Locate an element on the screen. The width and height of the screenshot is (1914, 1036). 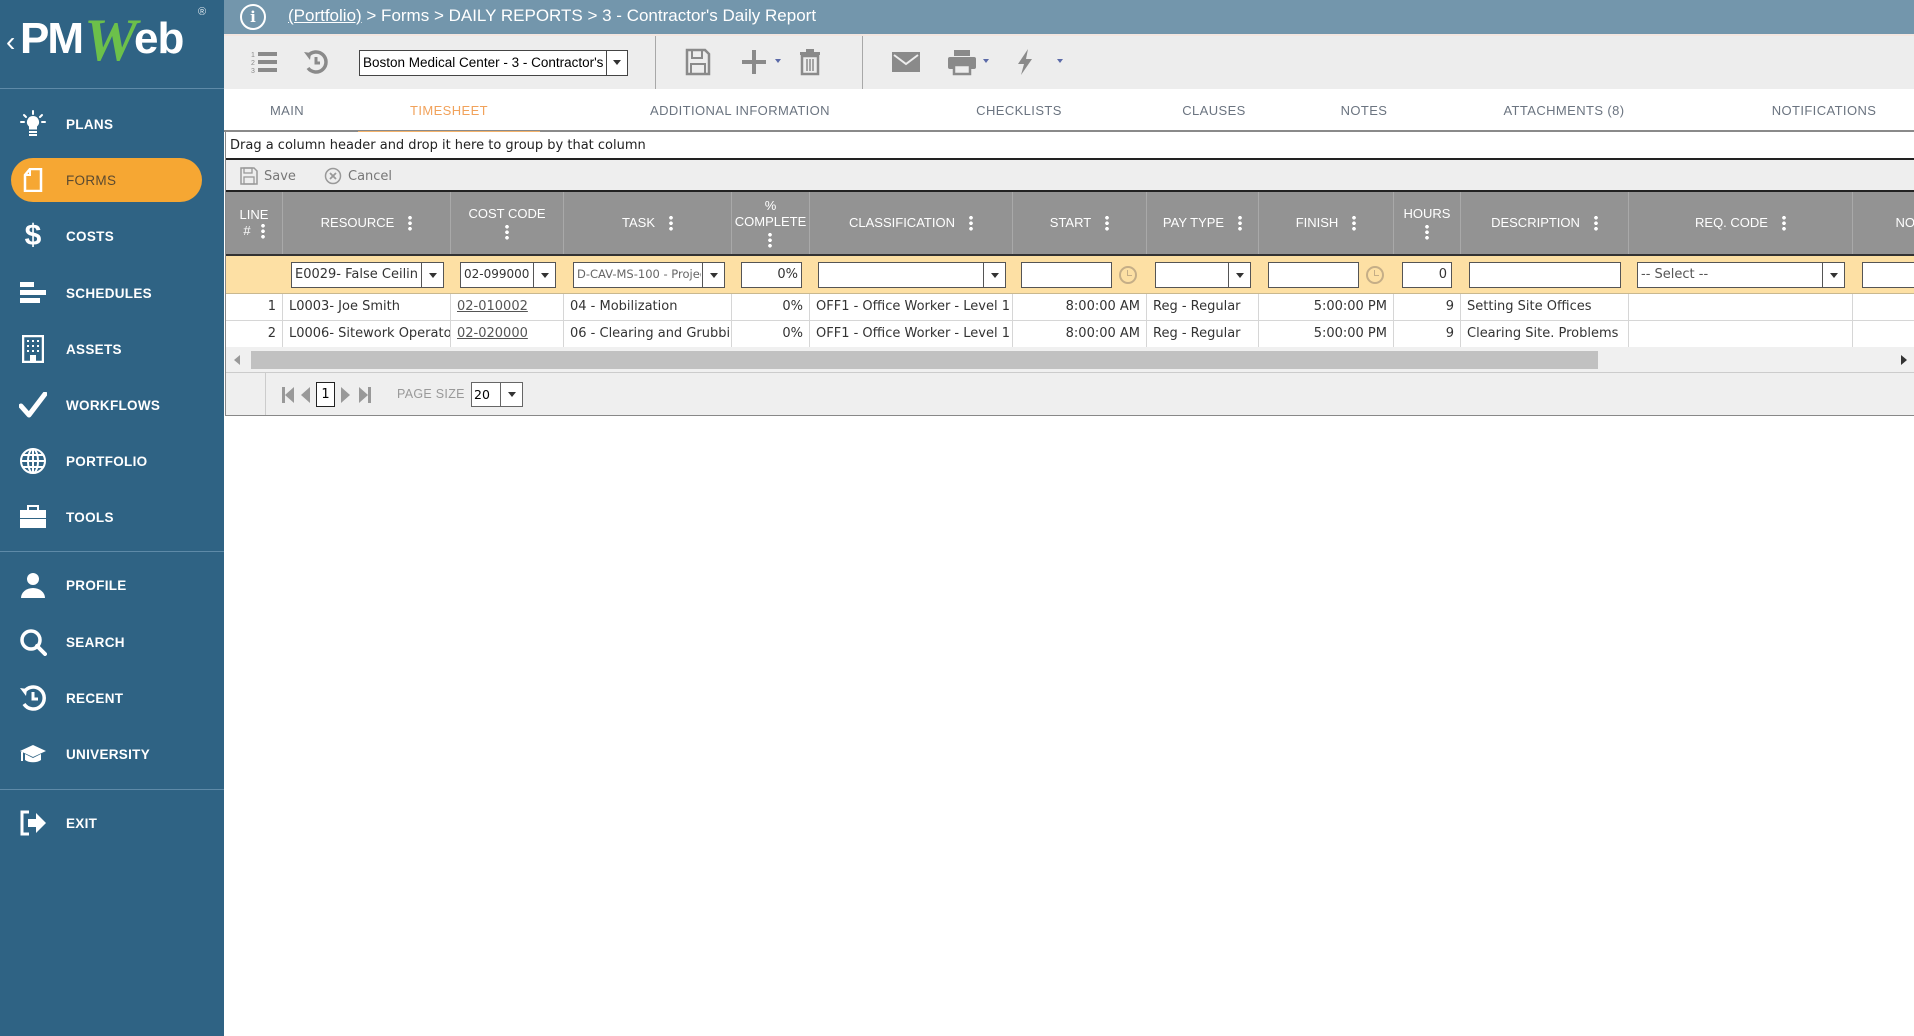
percent-complete-input: 0% is located at coordinates (771, 275).